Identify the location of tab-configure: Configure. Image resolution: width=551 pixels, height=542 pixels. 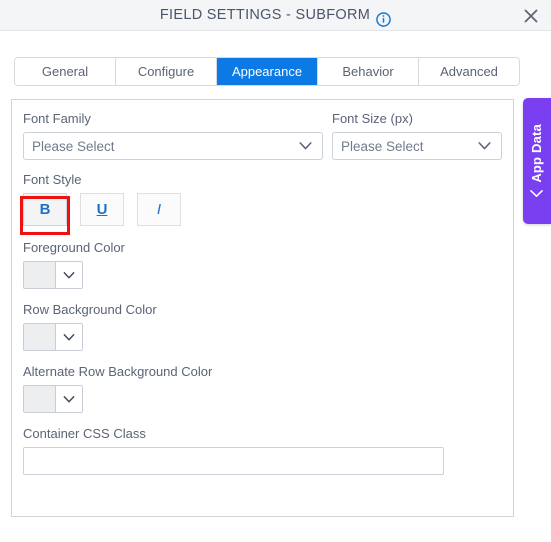
(166, 71).